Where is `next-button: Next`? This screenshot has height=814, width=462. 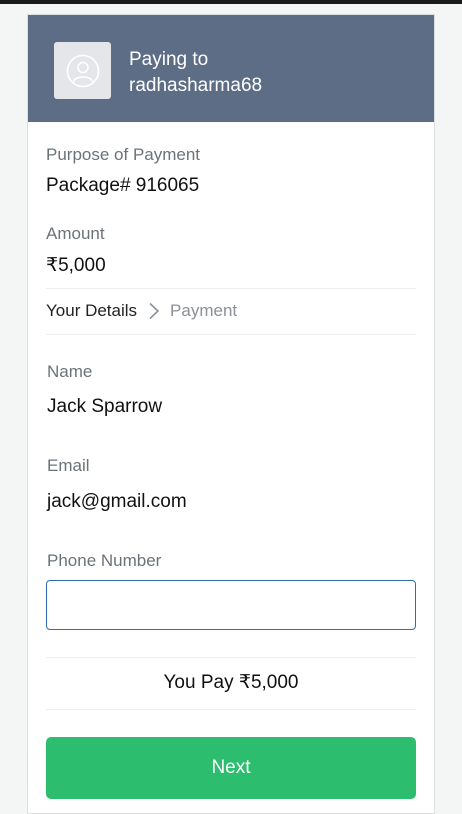
next-button: Next is located at coordinates (231, 768).